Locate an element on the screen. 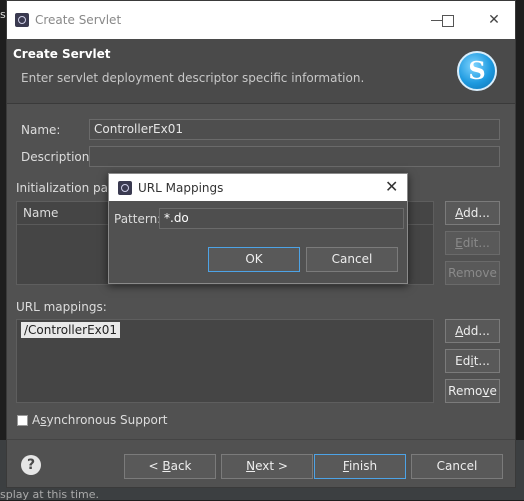 The height and width of the screenshot is (501, 524). url-mappings-list: /ControllerEx01 is located at coordinates (225, 361).